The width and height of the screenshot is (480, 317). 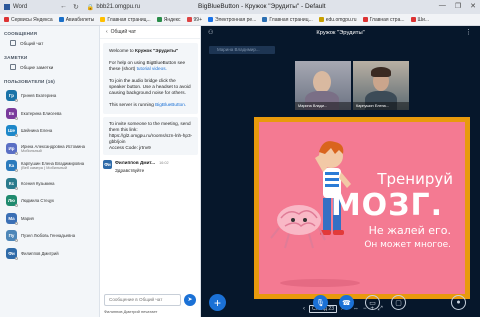 I want to click on lock-icon: 🔒, so click(x=90, y=7).